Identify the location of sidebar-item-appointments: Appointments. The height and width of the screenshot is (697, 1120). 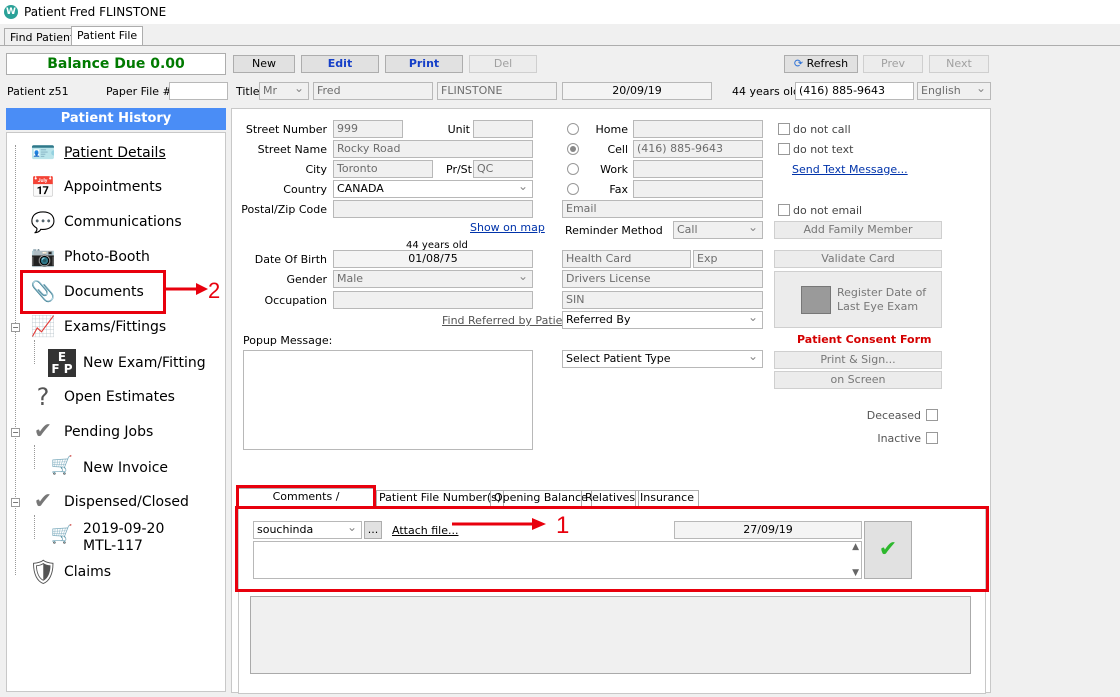
(113, 187).